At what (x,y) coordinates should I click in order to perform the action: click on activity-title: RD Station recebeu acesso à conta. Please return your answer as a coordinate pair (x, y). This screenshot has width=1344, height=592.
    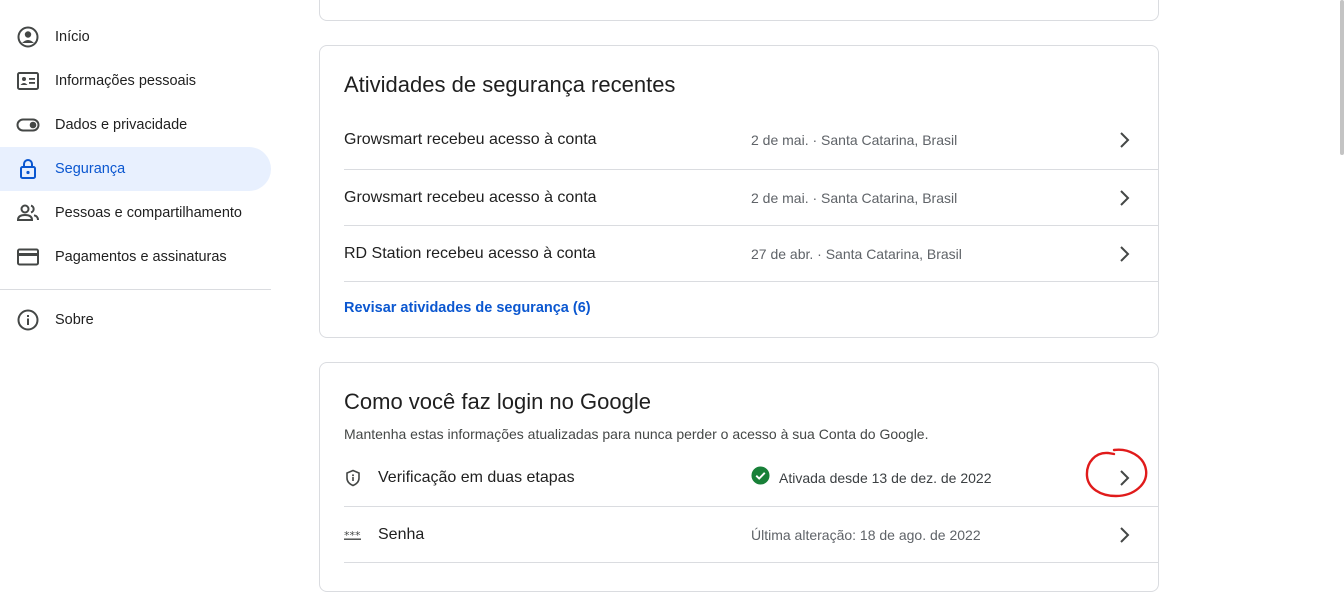
    Looking at the image, I should click on (470, 253).